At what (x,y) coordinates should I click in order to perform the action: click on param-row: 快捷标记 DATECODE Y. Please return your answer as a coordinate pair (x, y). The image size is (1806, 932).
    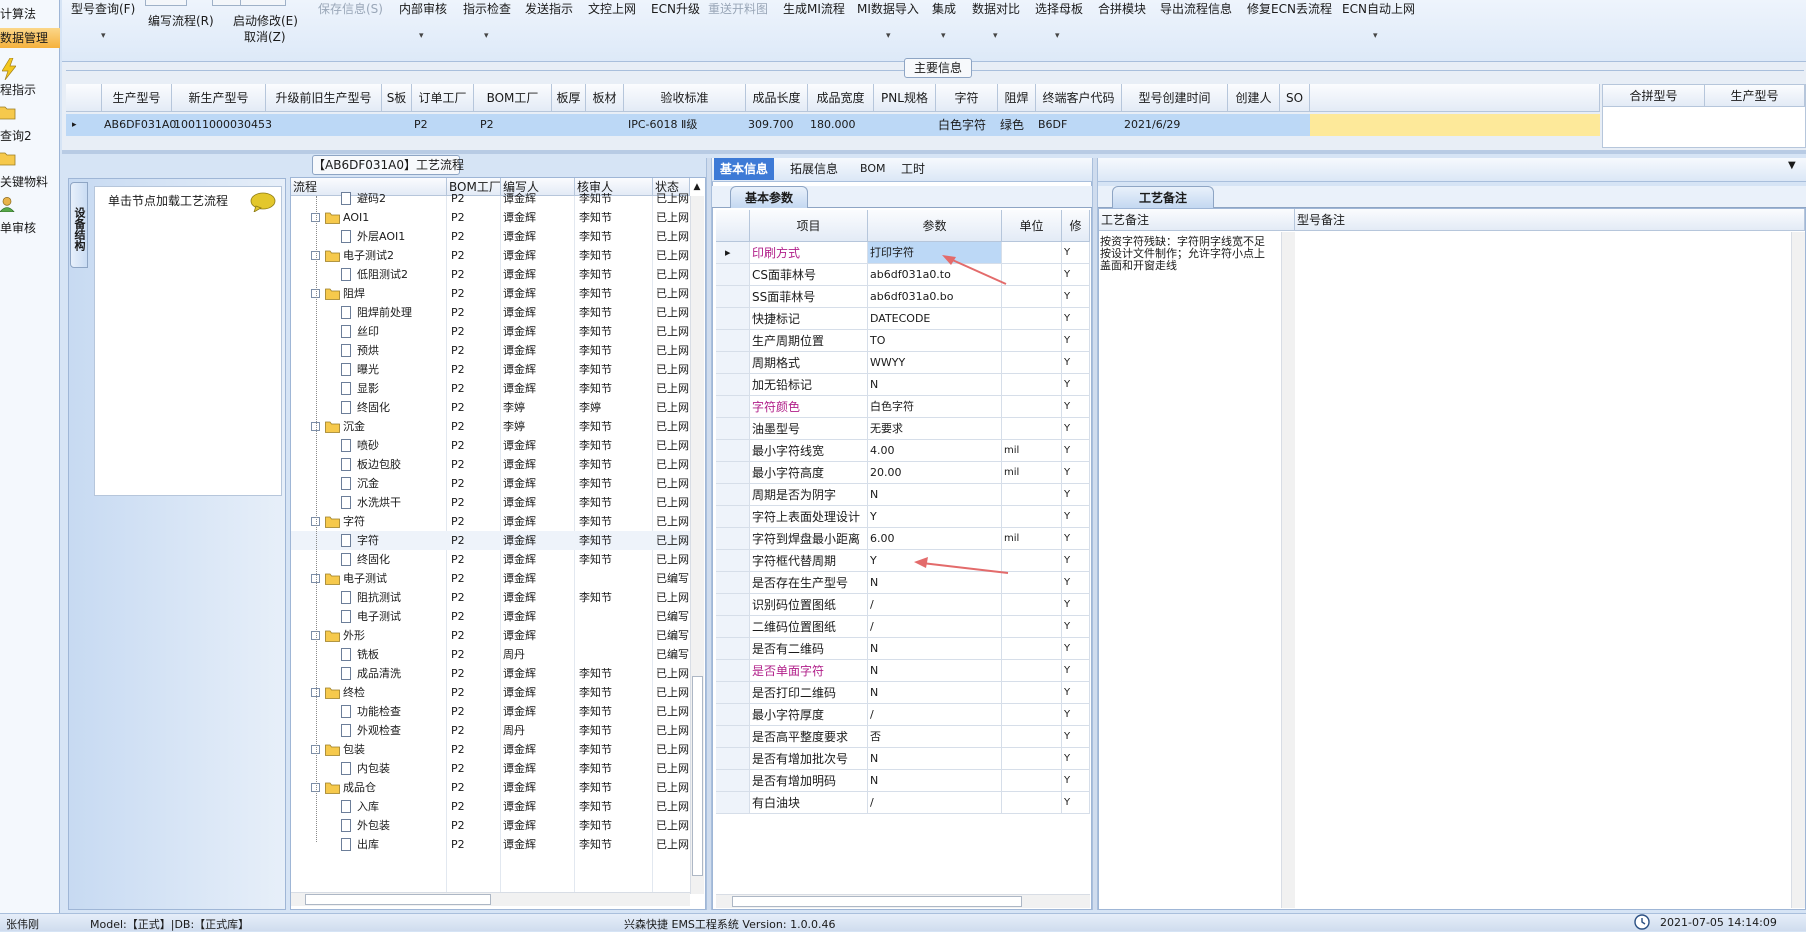
    Looking at the image, I should click on (903, 319).